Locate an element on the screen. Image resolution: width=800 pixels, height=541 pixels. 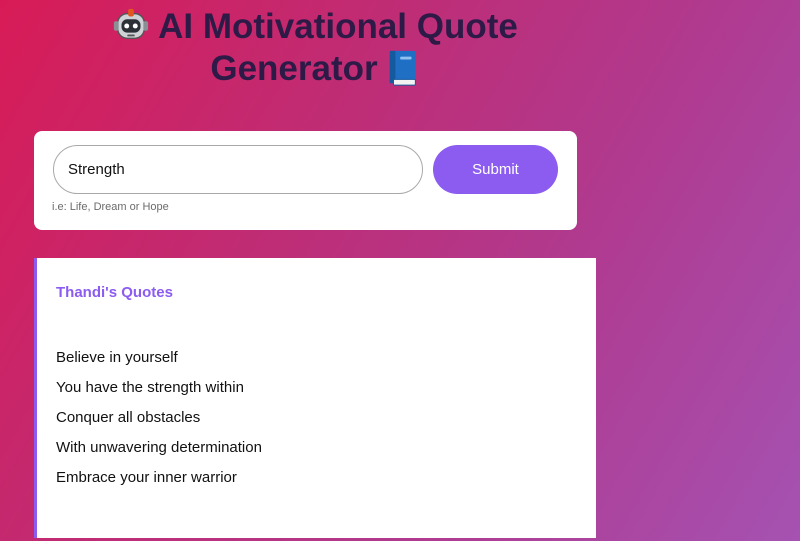
quotes-heading: Thandi's Quotes is located at coordinates (114, 292).